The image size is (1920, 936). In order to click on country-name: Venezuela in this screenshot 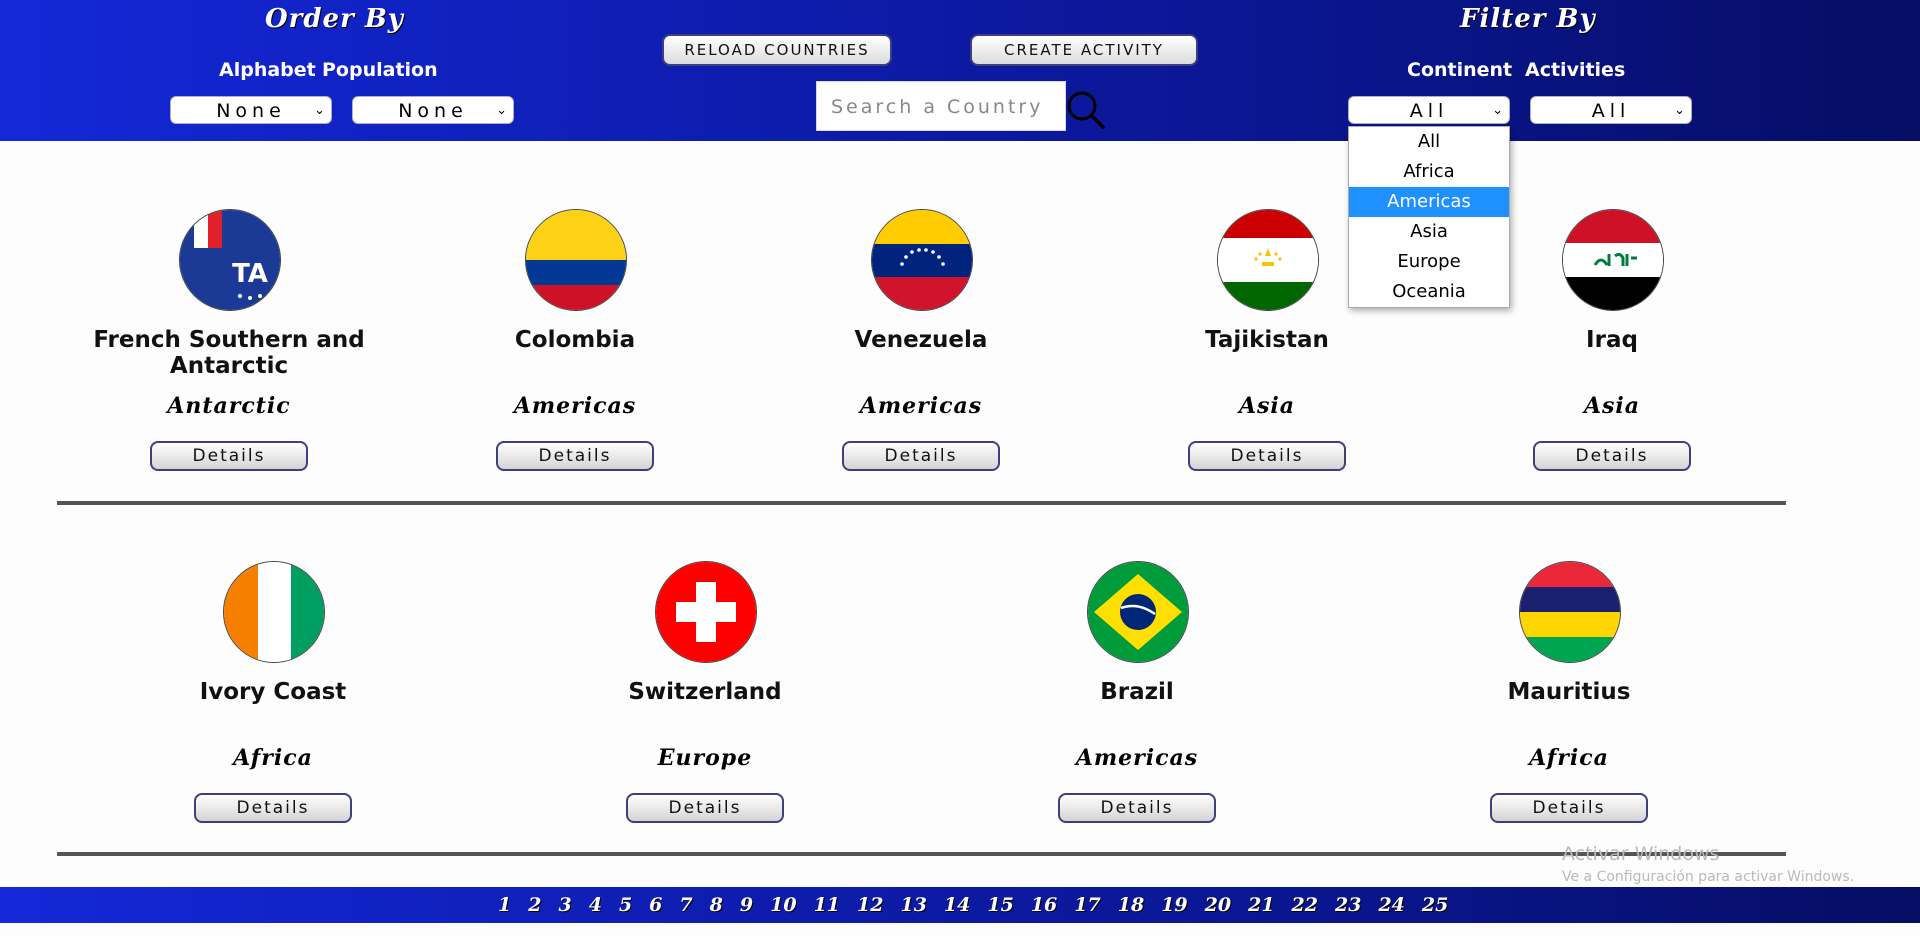, I will do `click(921, 340)`.